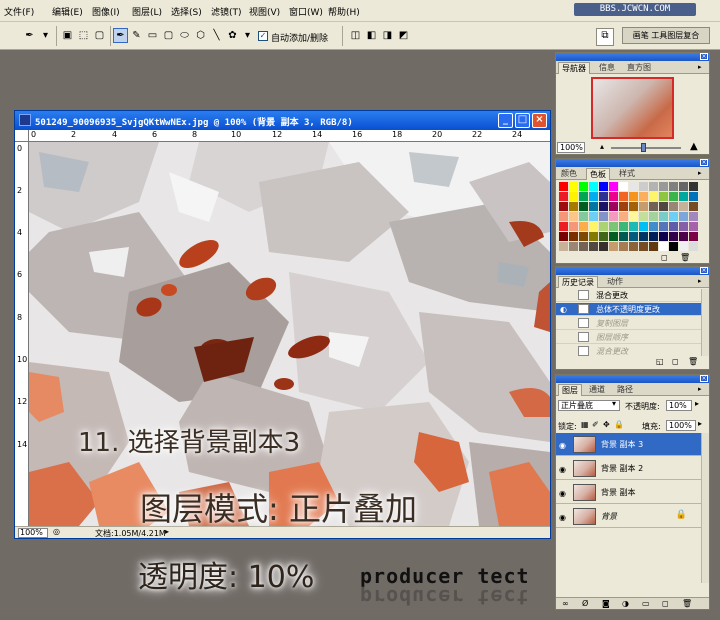 This screenshot has width=720, height=620. Describe the element at coordinates (602, 146) in the screenshot. I see `zoom-out-icon: ▴` at that location.